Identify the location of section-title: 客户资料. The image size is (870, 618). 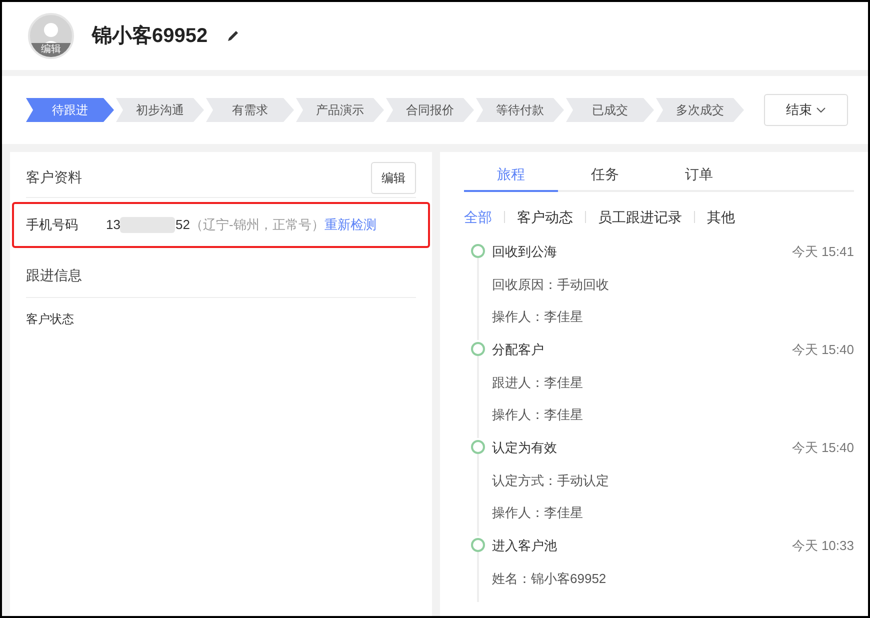
(54, 177).